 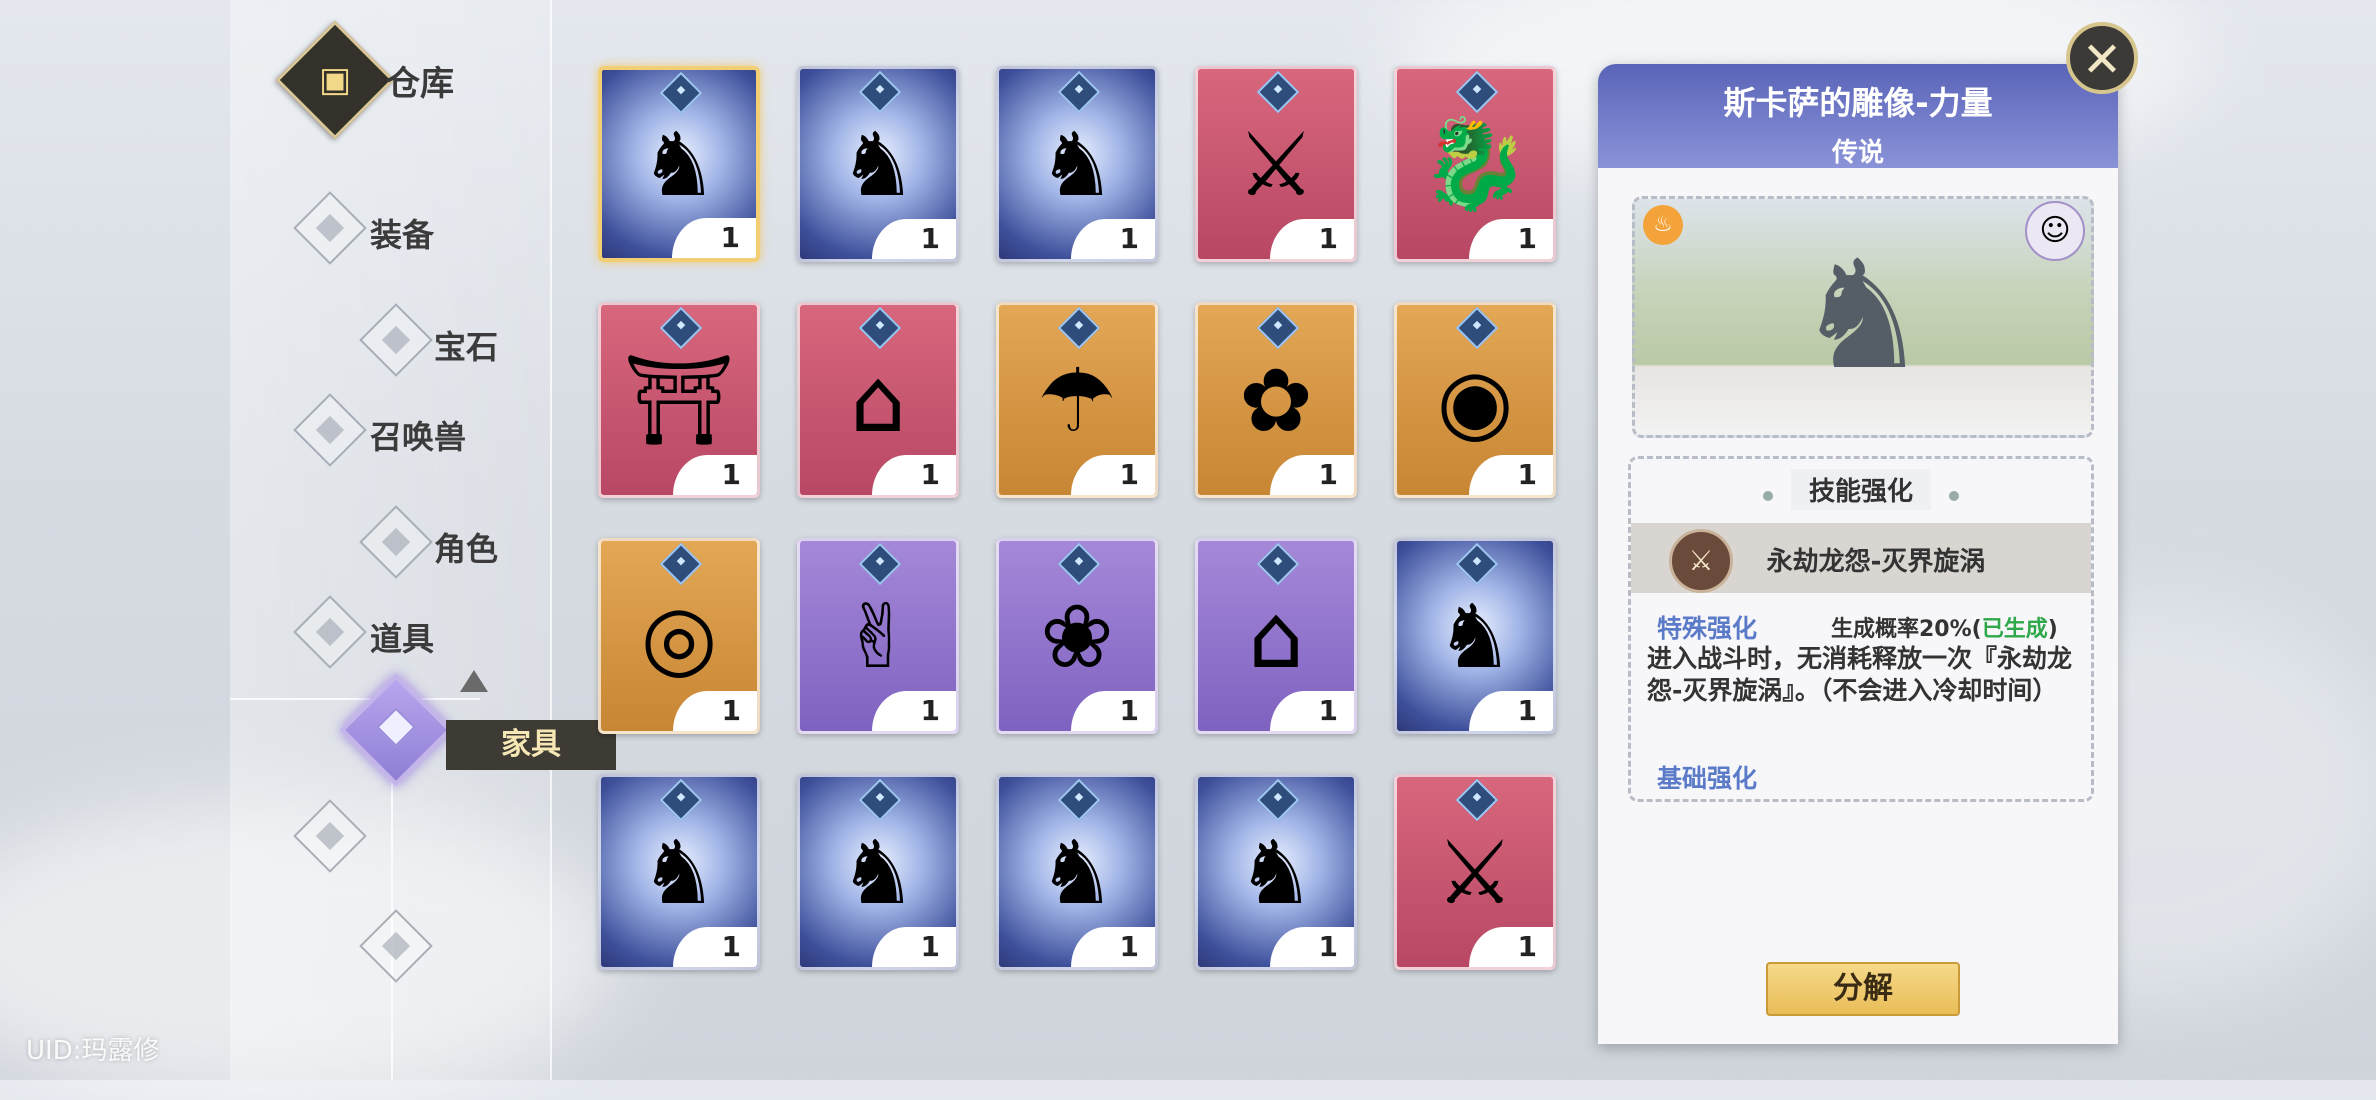 I want to click on special-enhance-label: 特殊强化, so click(x=1707, y=628).